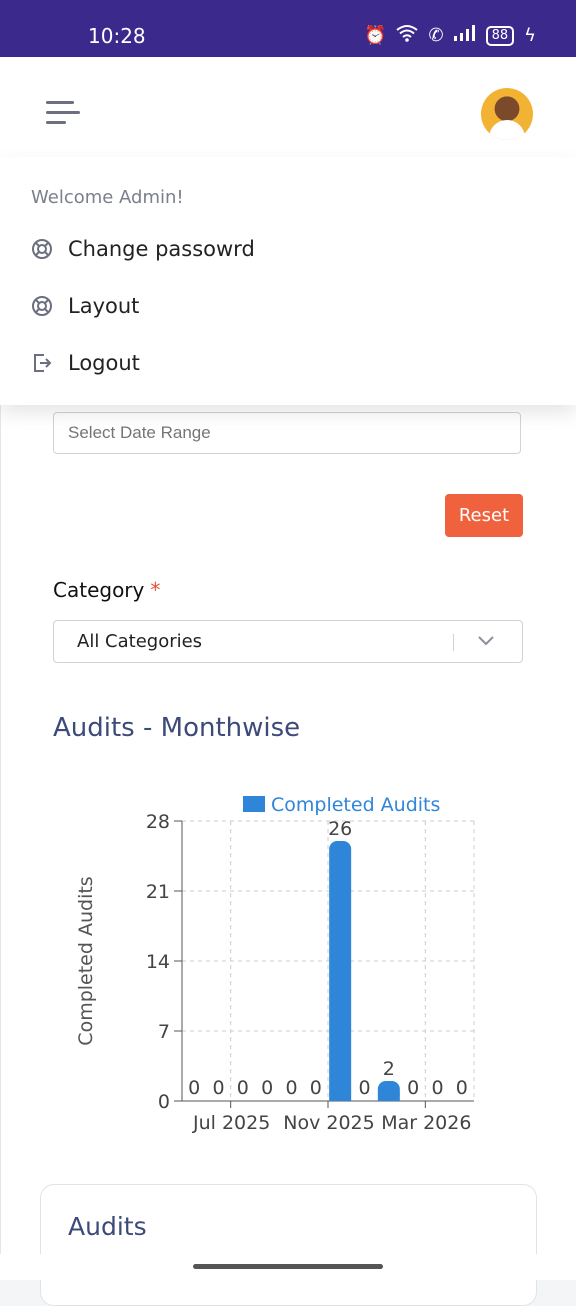 Image resolution: width=576 pixels, height=1306 pixels. I want to click on menu-item-label: Change passowrd, so click(161, 249).